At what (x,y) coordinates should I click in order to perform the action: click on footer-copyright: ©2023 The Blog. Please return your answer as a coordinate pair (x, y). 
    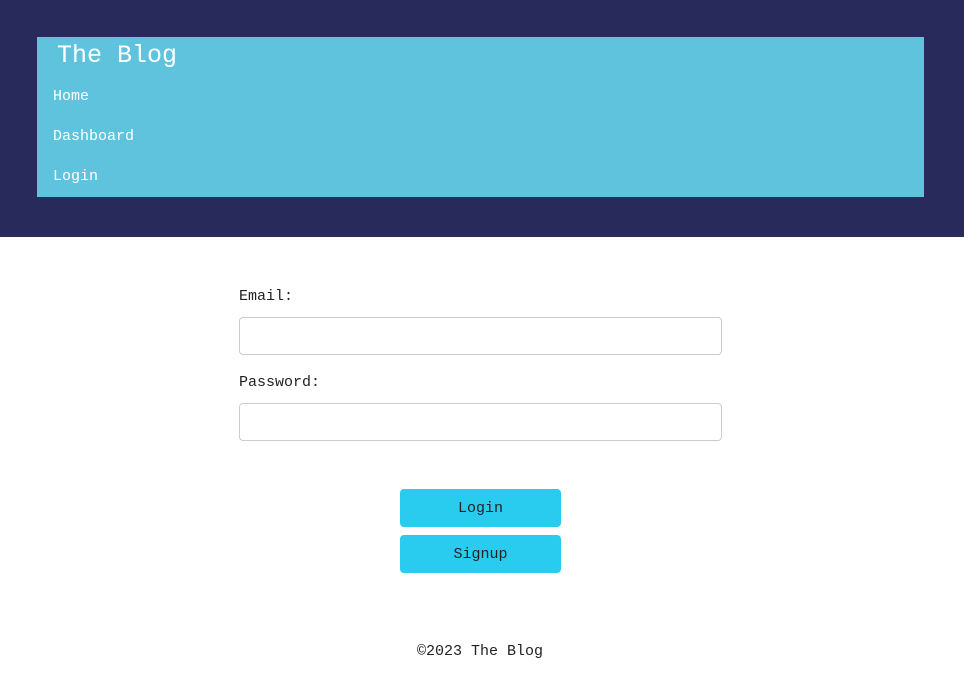
    Looking at the image, I should click on (480, 651).